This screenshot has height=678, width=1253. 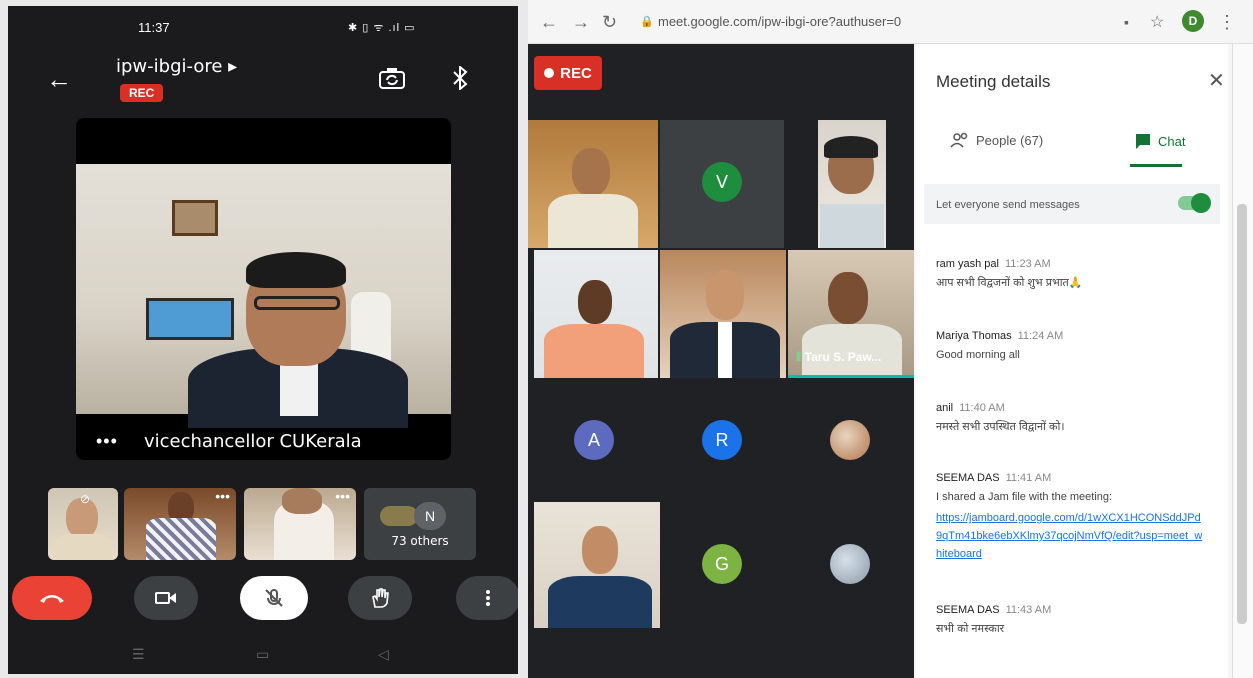 What do you see at coordinates (1242, 414) in the screenshot?
I see `scrollbar-thumb` at bounding box center [1242, 414].